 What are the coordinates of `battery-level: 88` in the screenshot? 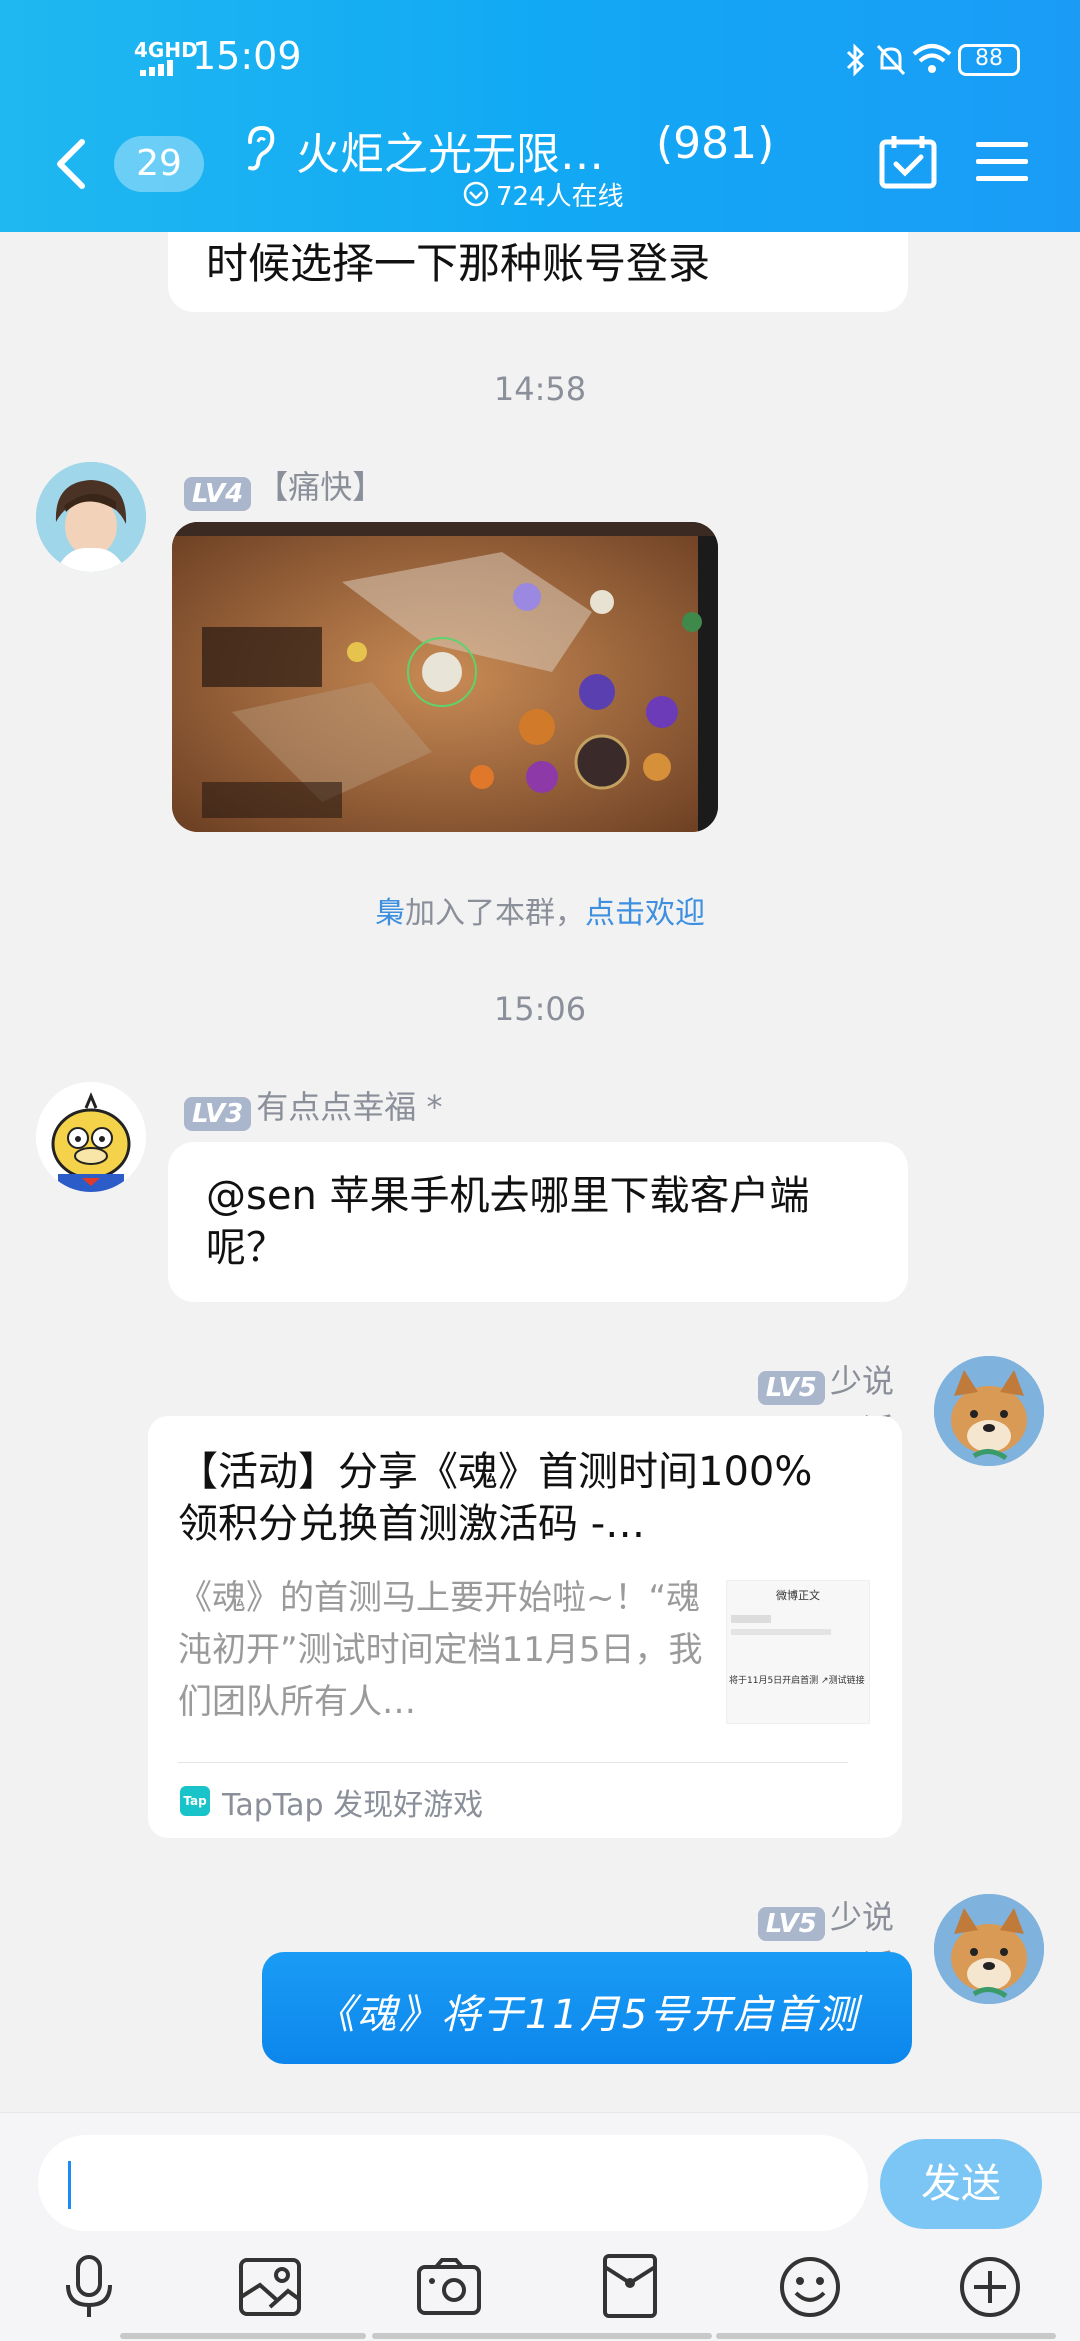 It's located at (989, 58).